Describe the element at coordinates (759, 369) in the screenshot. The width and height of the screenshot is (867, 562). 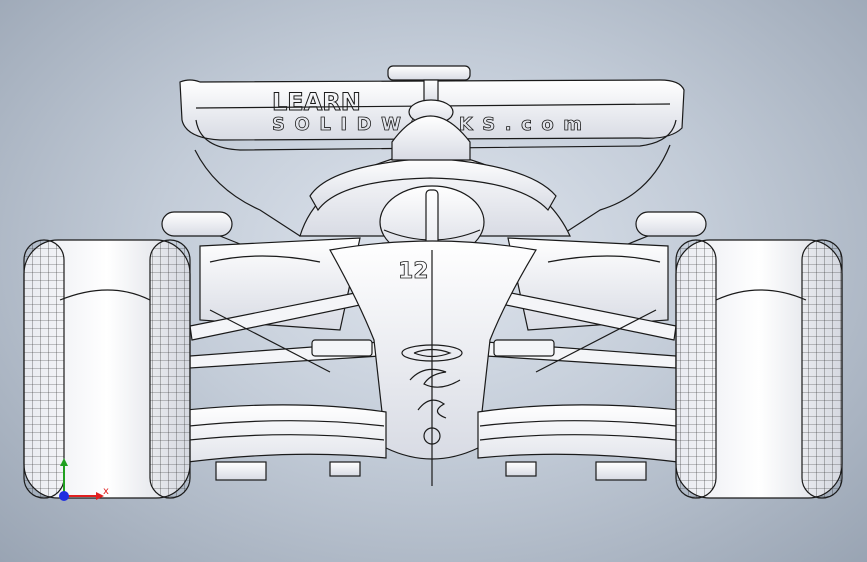
I see `right-front-tyre` at that location.